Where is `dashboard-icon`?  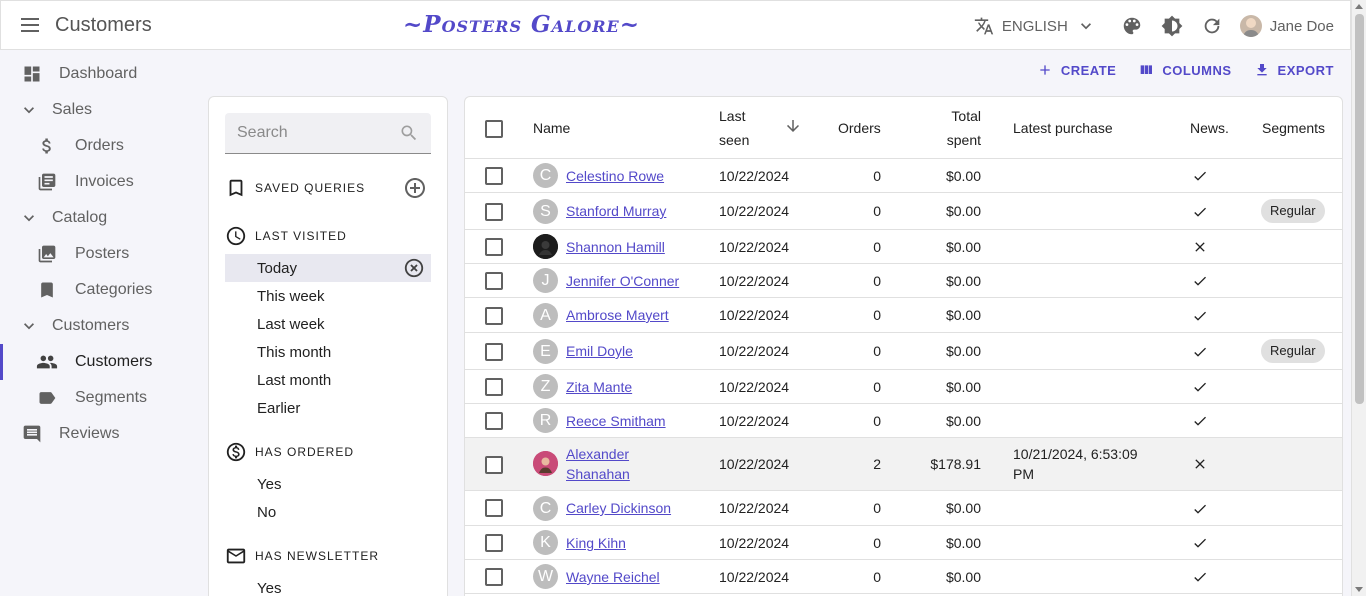
dashboard-icon is located at coordinates (32, 74).